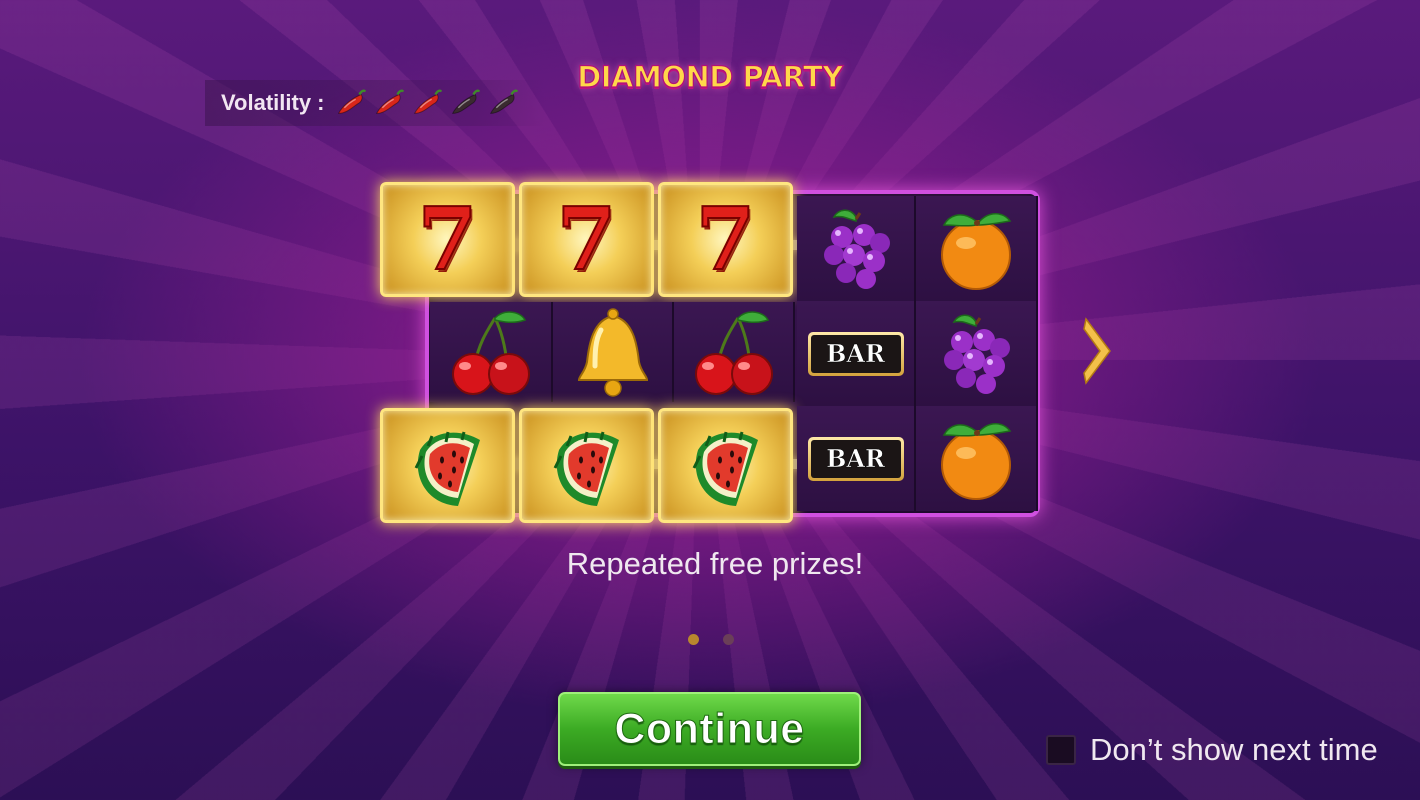 The width and height of the screenshot is (1420, 800). I want to click on dont-show-toggle: Don’t show next time, so click(1212, 750).